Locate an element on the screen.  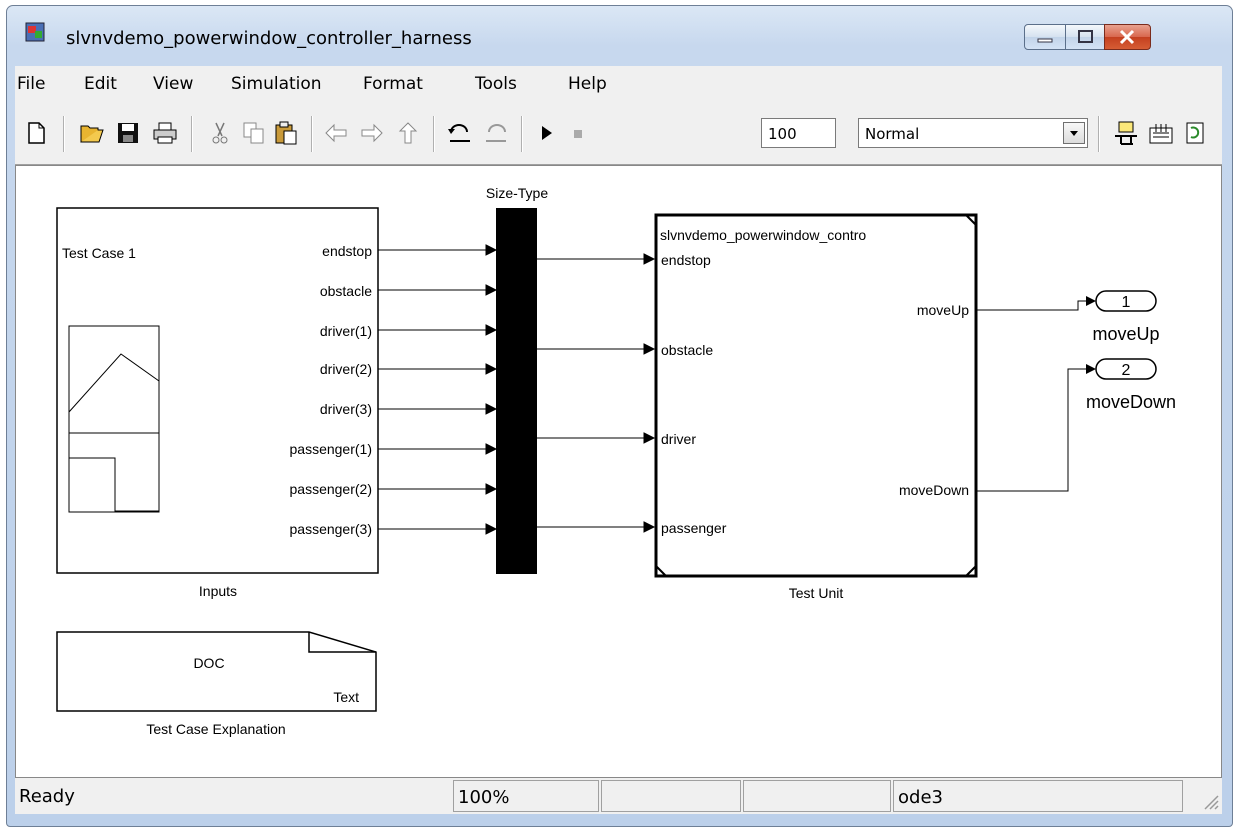
input-port-label: driver(3) is located at coordinates (346, 409).